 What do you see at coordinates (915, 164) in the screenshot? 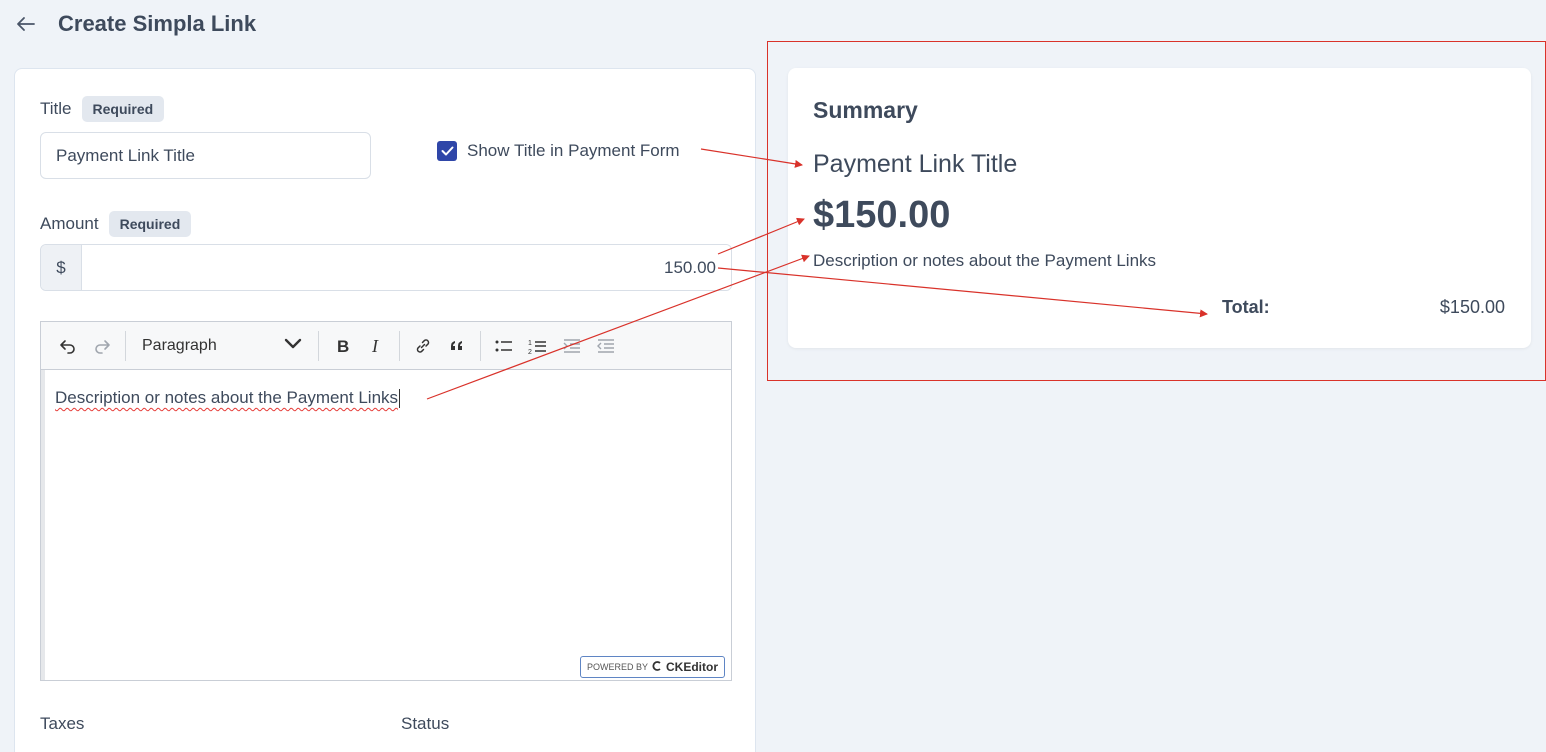
I see `summary-title: Payment Link Title` at bounding box center [915, 164].